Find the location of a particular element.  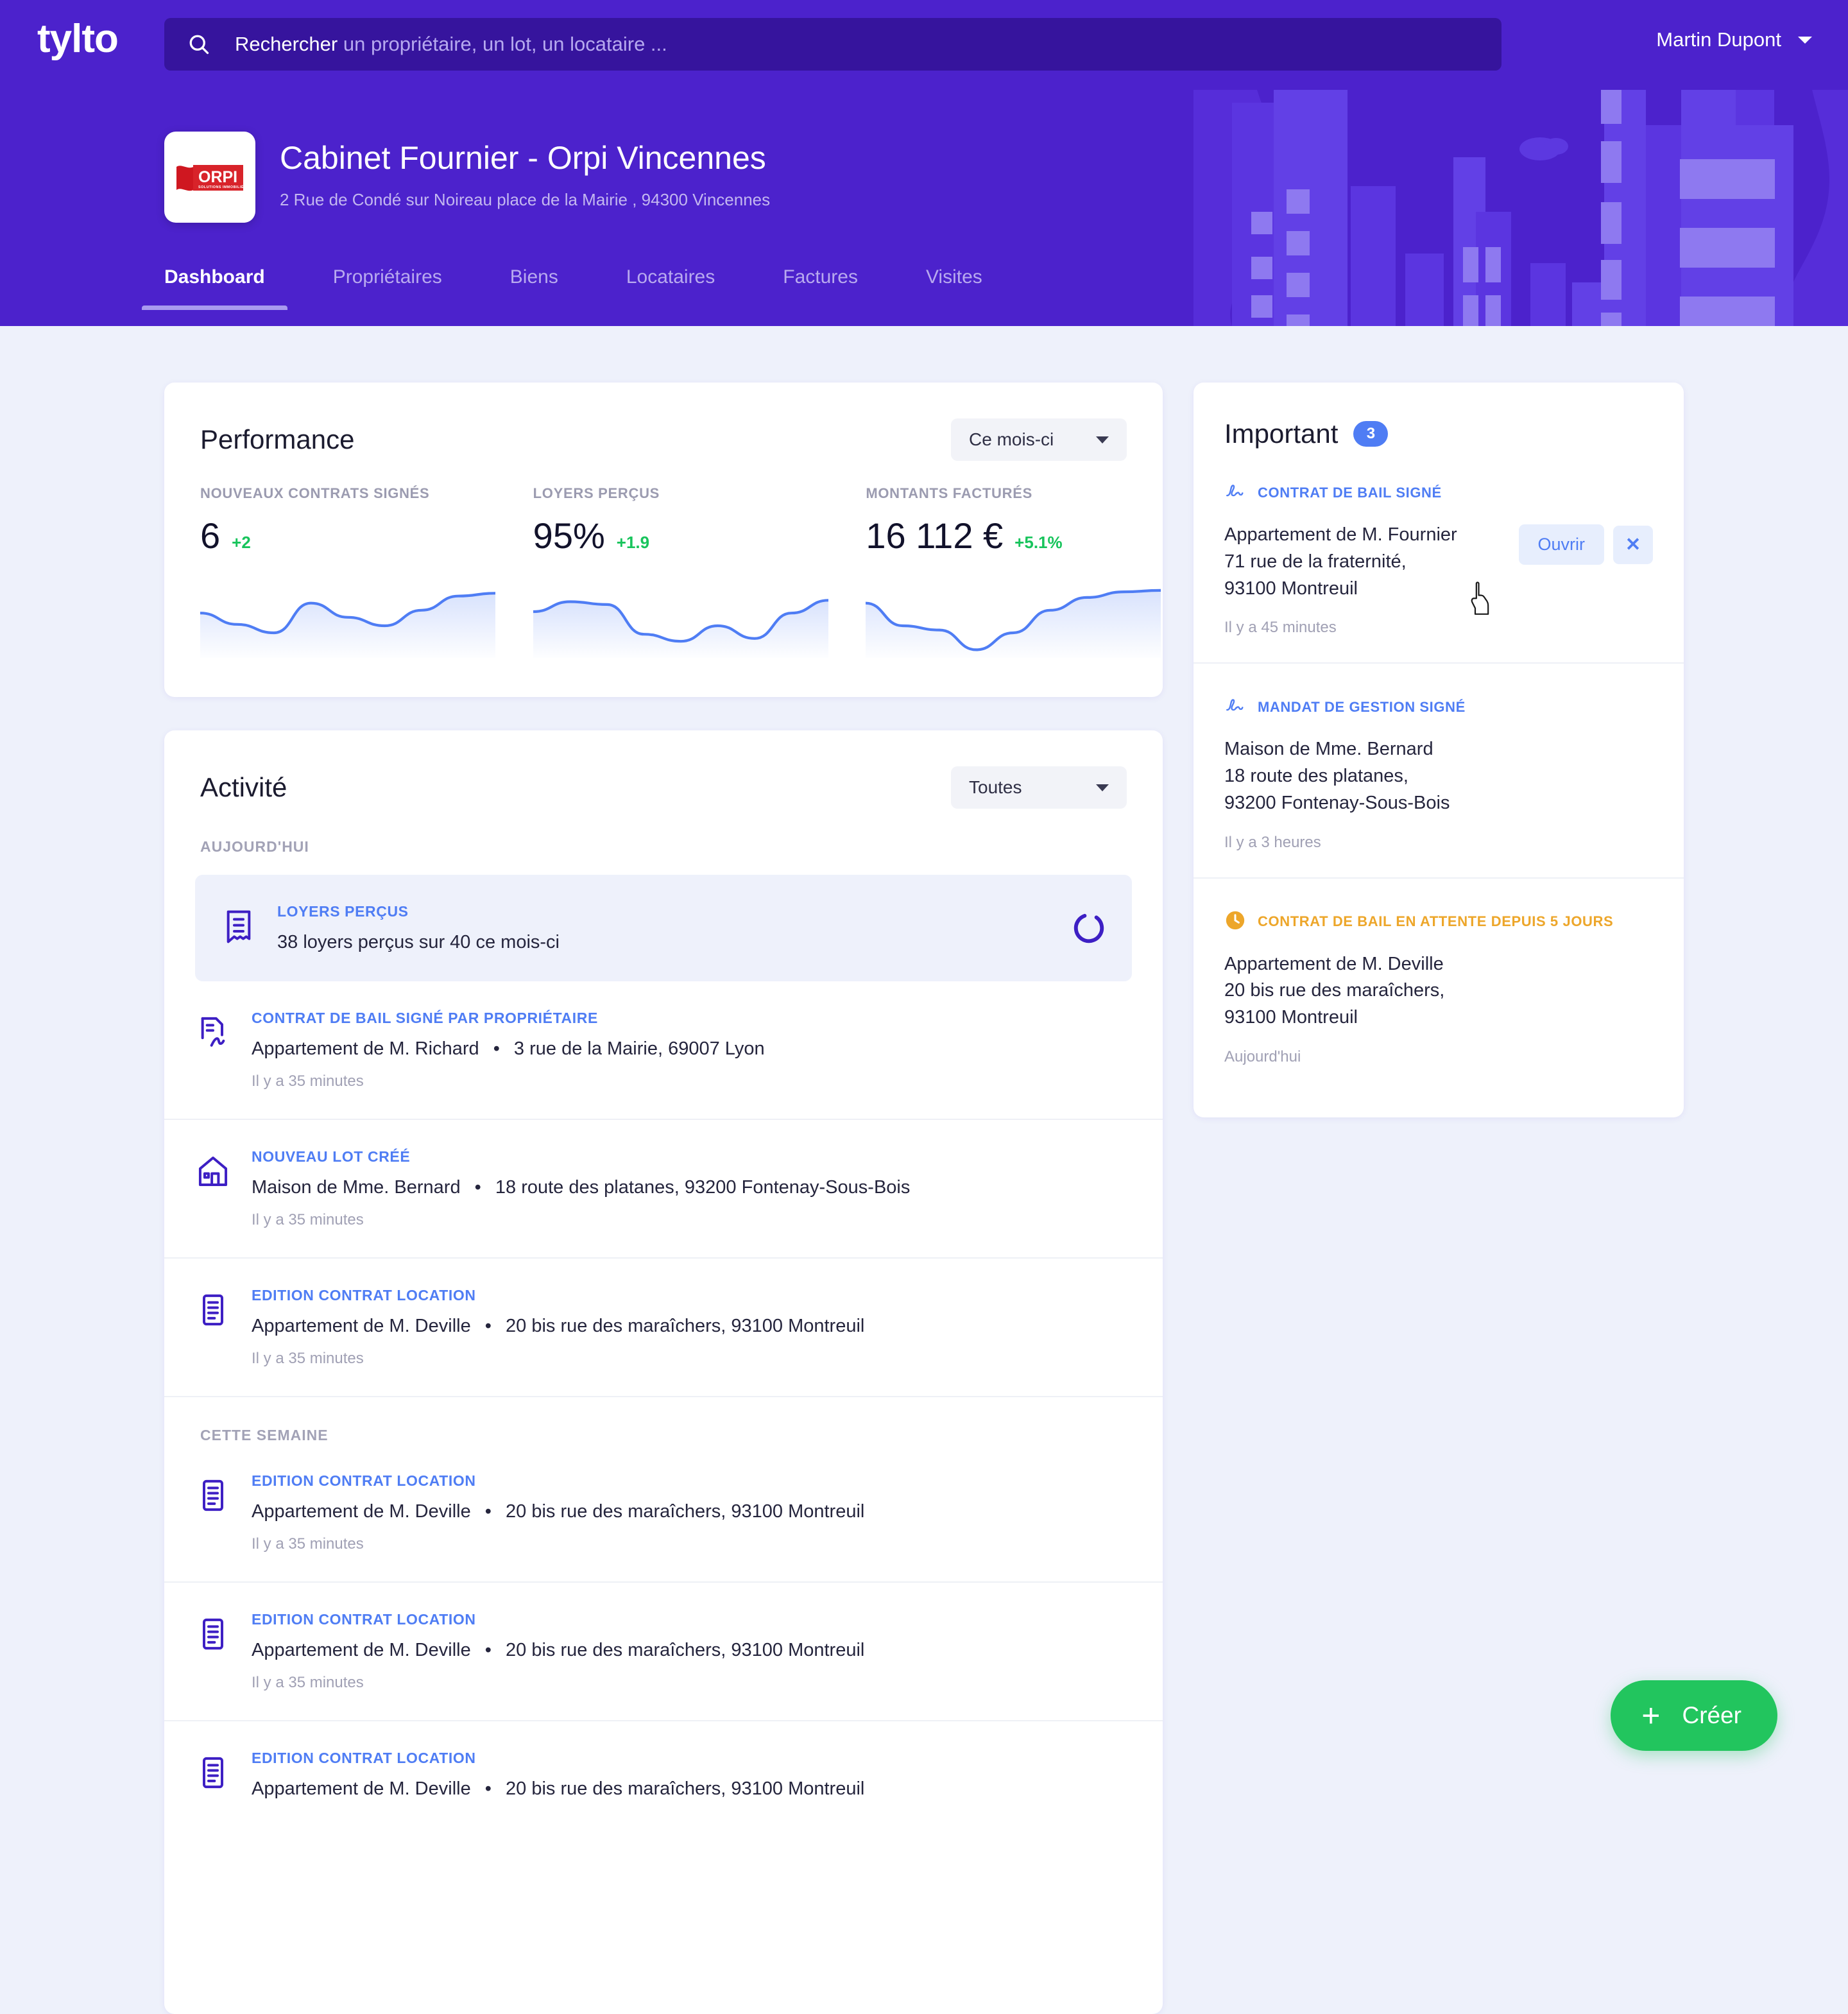

kpi-delta: +2 is located at coordinates (242, 543).